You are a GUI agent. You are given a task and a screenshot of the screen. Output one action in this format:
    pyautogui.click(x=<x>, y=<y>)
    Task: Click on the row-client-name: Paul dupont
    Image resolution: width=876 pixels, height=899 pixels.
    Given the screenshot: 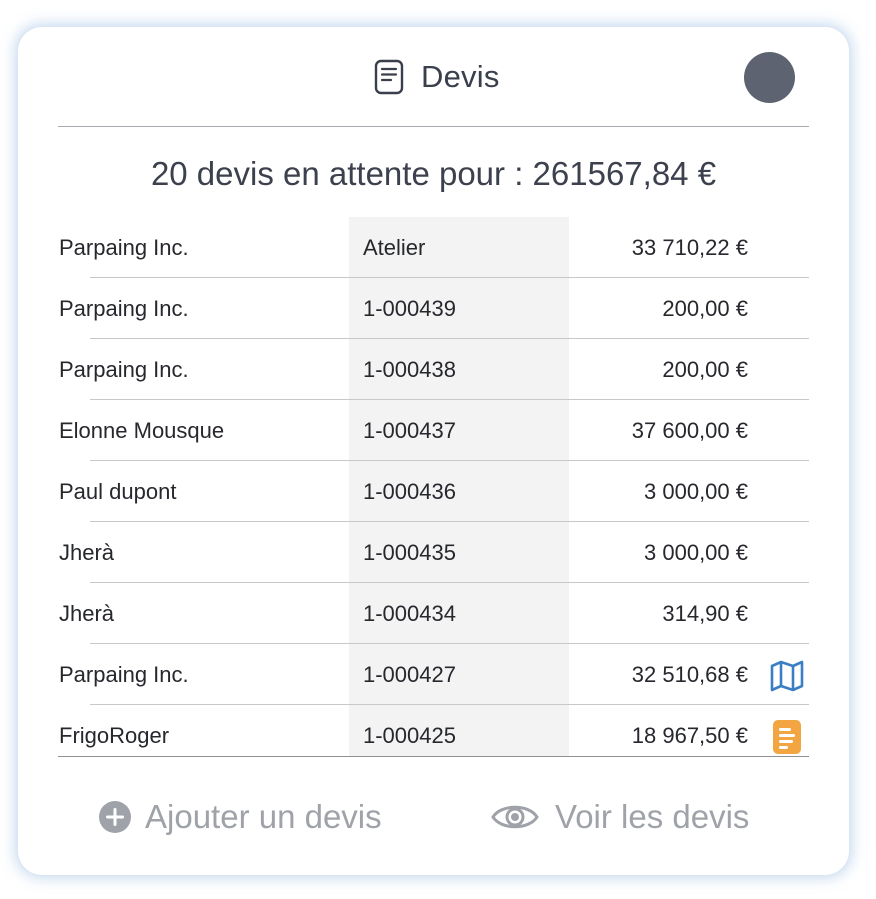 What is the action you would take?
    pyautogui.click(x=118, y=491)
    